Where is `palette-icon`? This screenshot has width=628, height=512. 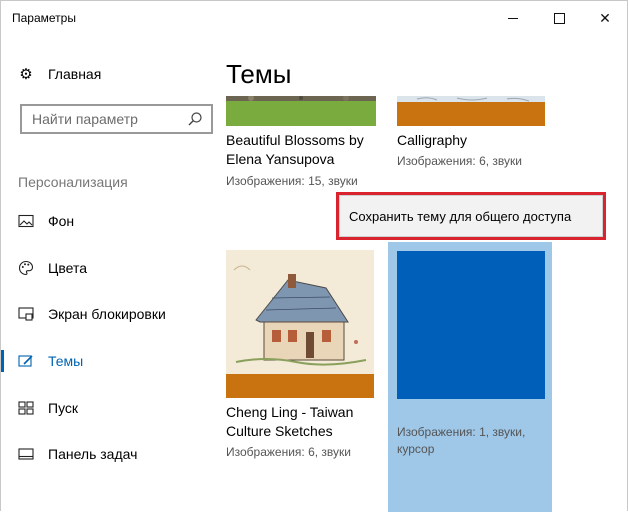 palette-icon is located at coordinates (26, 268).